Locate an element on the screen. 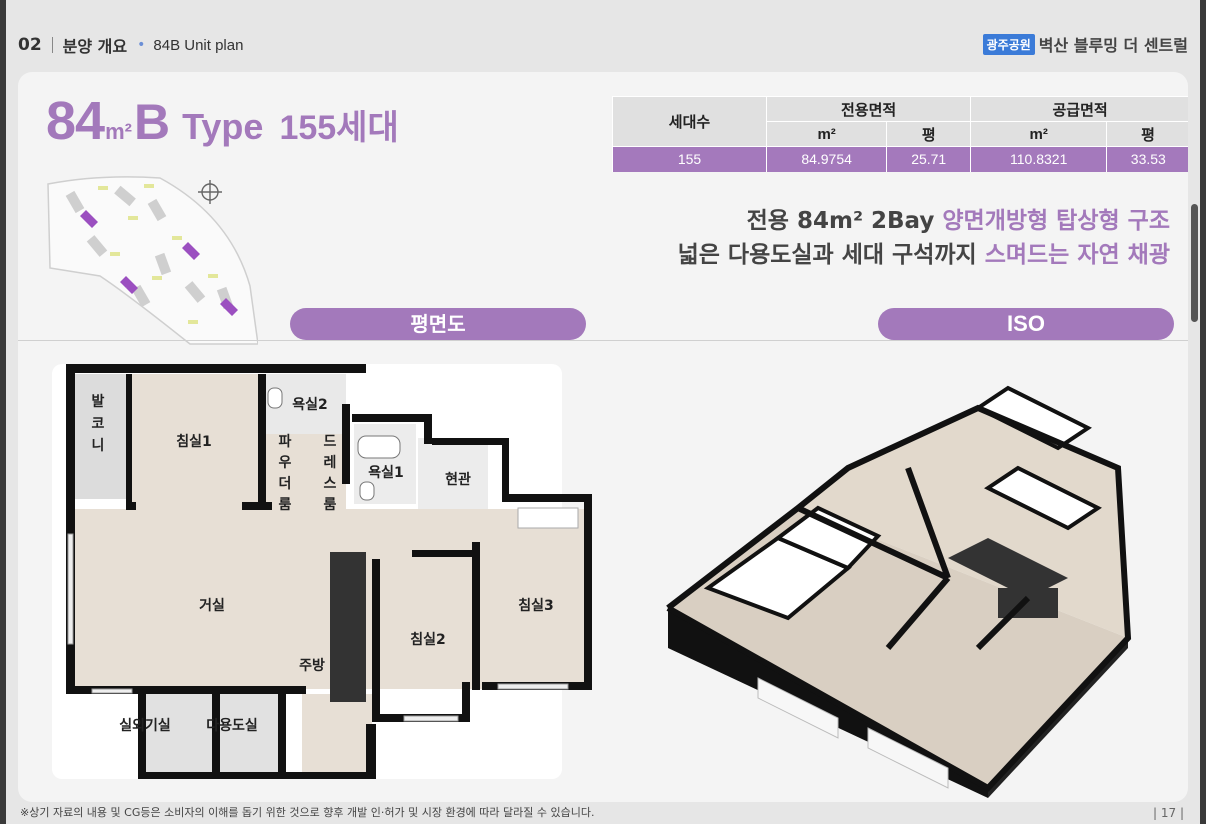 This screenshot has height=824, width=1206. unit-households: 155세대 is located at coordinates (339, 128).